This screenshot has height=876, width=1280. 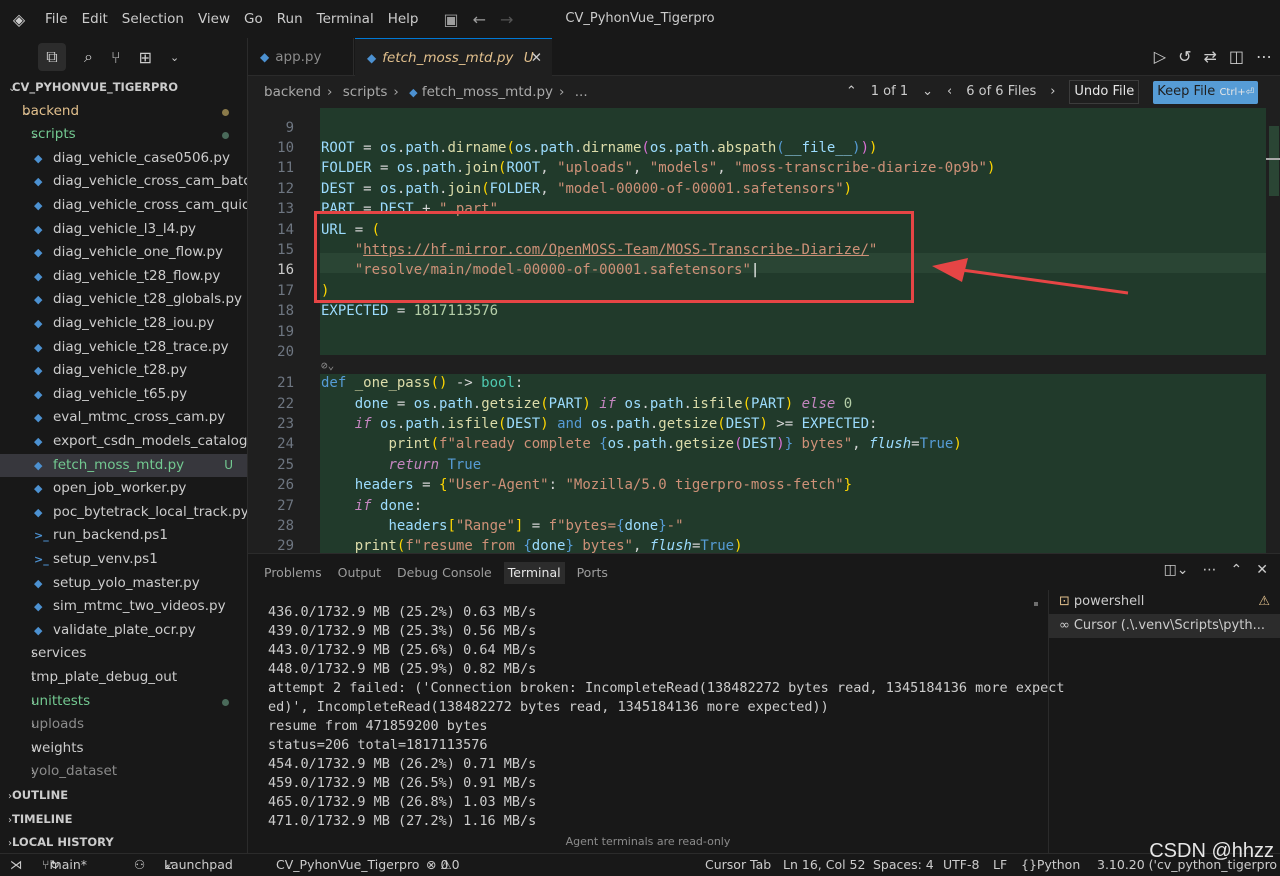 What do you see at coordinates (123, 796) in the screenshot?
I see `sidebar-section: ›OUTLINE` at bounding box center [123, 796].